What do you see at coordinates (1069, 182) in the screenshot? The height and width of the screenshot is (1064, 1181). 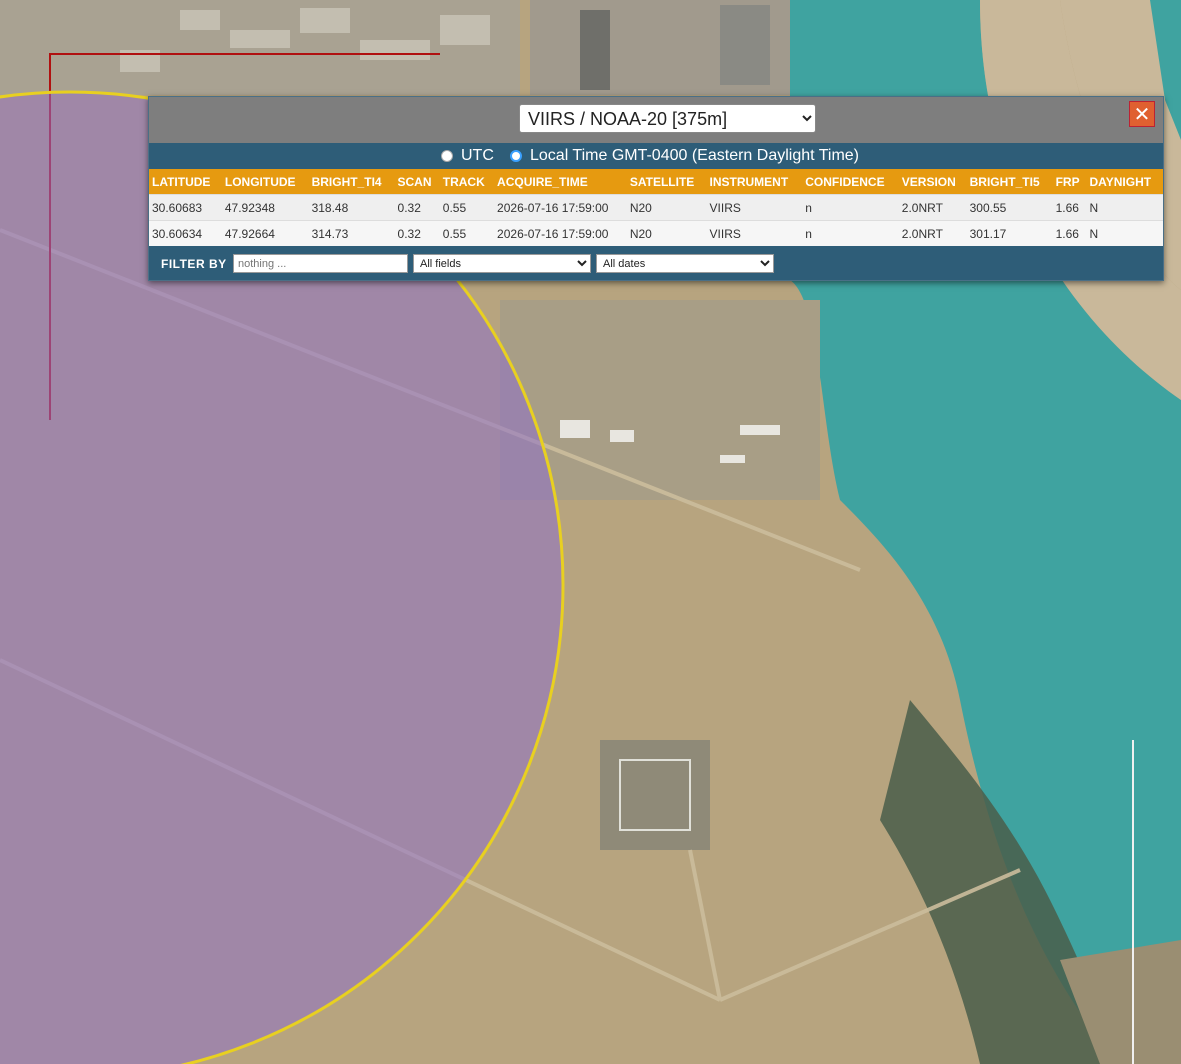 I see `col-frp: FRP` at bounding box center [1069, 182].